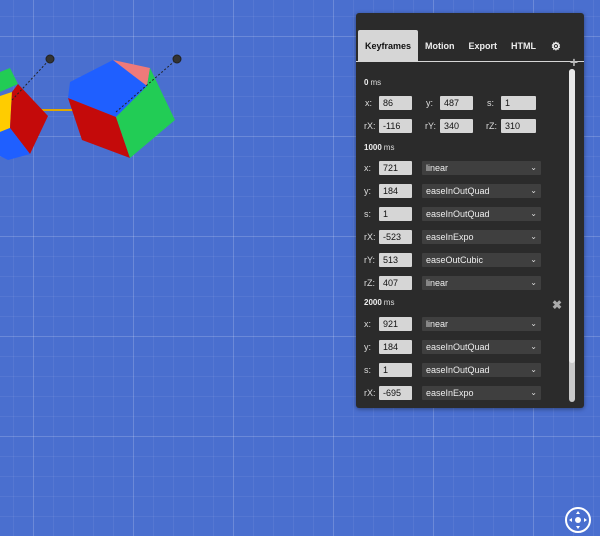 This screenshot has width=600, height=536. What do you see at coordinates (572, 216) in the screenshot?
I see `scrollbar-thumb` at bounding box center [572, 216].